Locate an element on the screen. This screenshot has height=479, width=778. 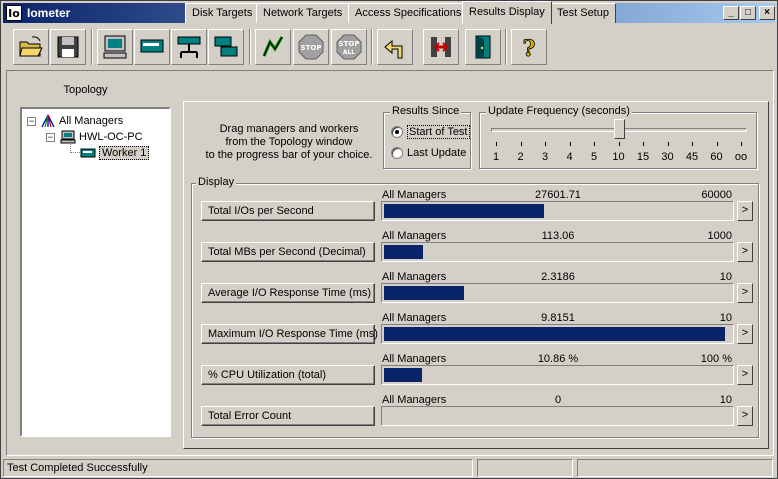
last-update-radio is located at coordinates (397, 153).